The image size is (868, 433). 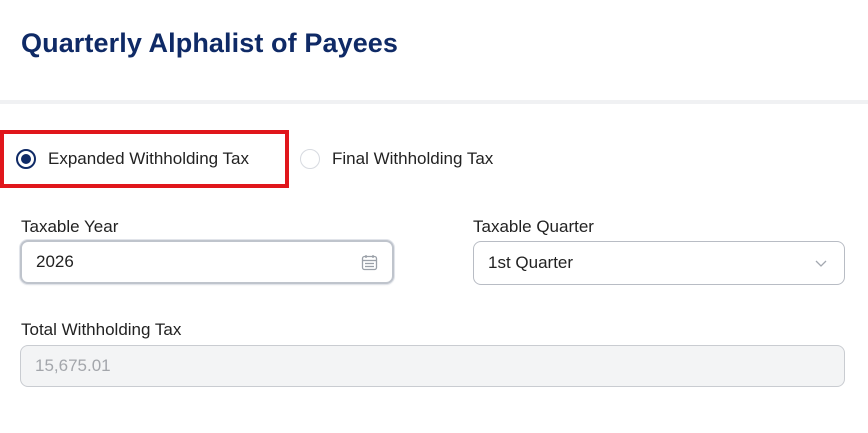 What do you see at coordinates (432, 366) in the screenshot?
I see `total-withholding-tax-input: 15,675.01` at bounding box center [432, 366].